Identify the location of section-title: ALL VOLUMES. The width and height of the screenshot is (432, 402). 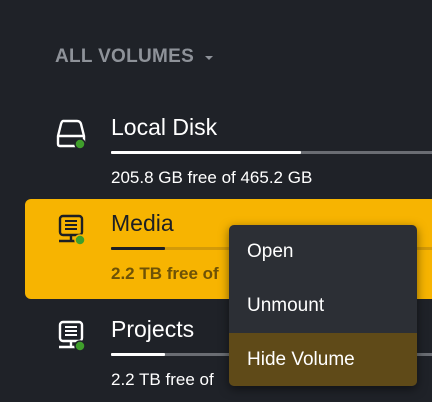
(125, 56).